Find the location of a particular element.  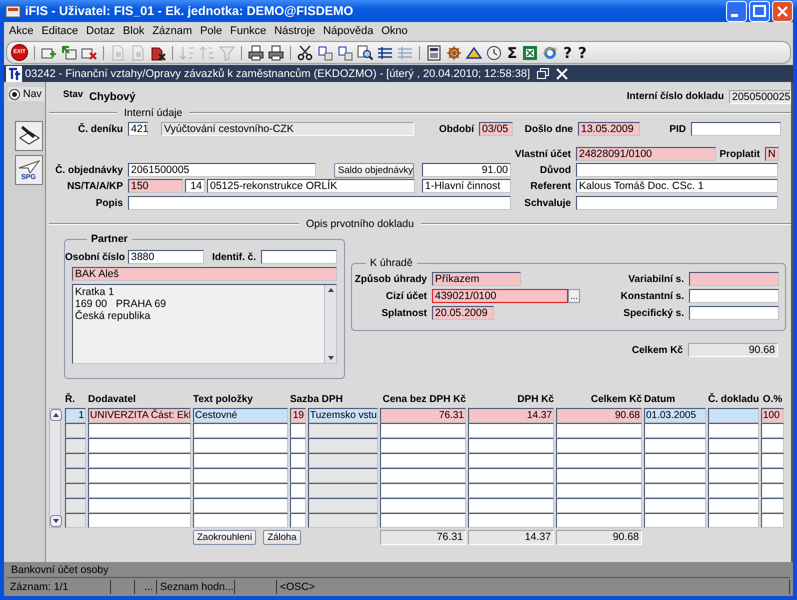

table-cell: Cestovné is located at coordinates (240, 415).